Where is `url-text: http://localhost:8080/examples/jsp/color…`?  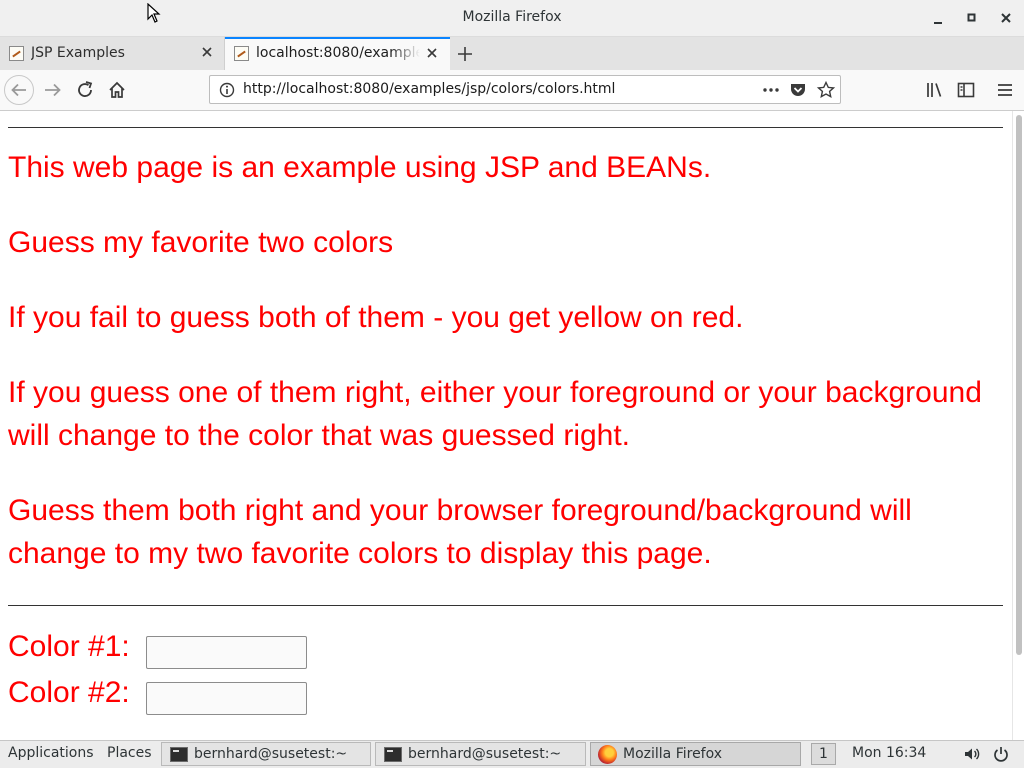 url-text: http://localhost:8080/examples/jsp/color… is located at coordinates (429, 89).